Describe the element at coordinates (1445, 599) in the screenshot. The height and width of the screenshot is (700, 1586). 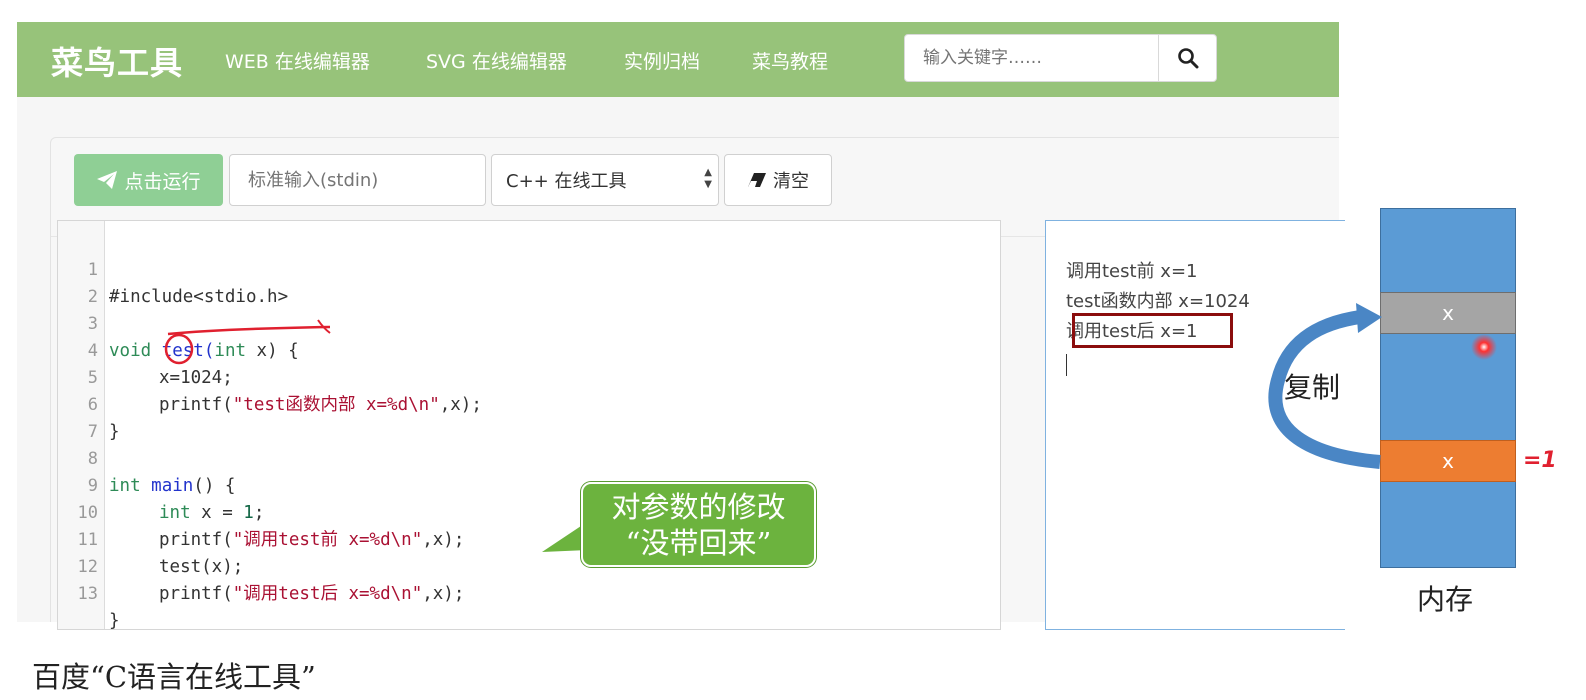
I see `memory-label: 内存` at that location.